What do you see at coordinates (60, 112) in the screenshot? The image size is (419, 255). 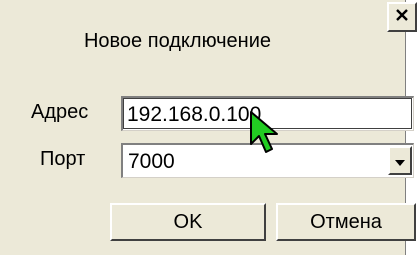 I see `address-label: Адрес` at bounding box center [60, 112].